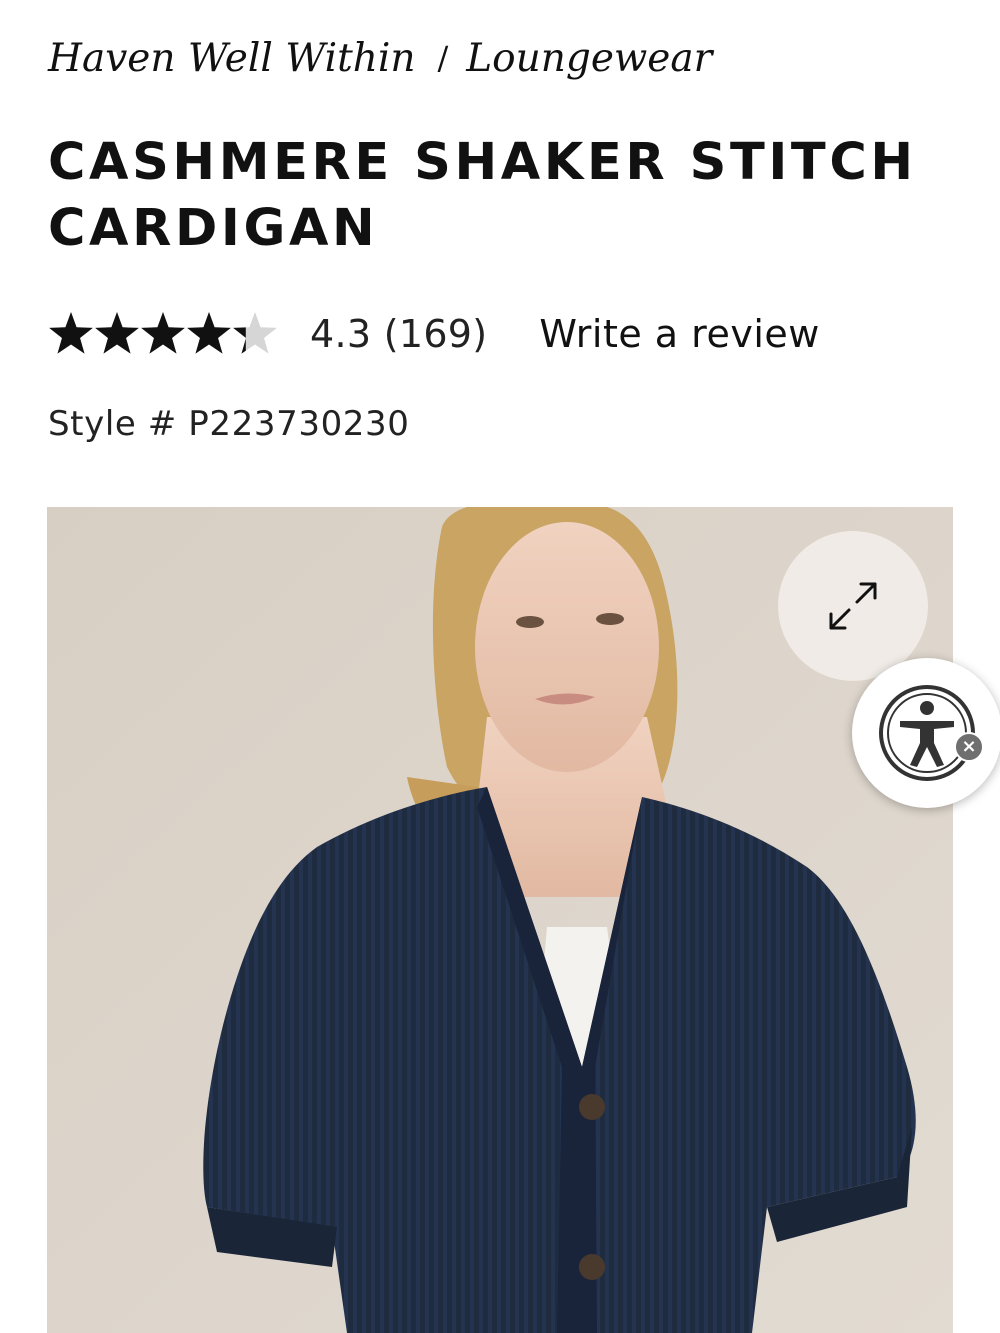 This screenshot has height=1333, width=1000. Describe the element at coordinates (969, 747) in the screenshot. I see `accessibility-close-button: ×` at that location.